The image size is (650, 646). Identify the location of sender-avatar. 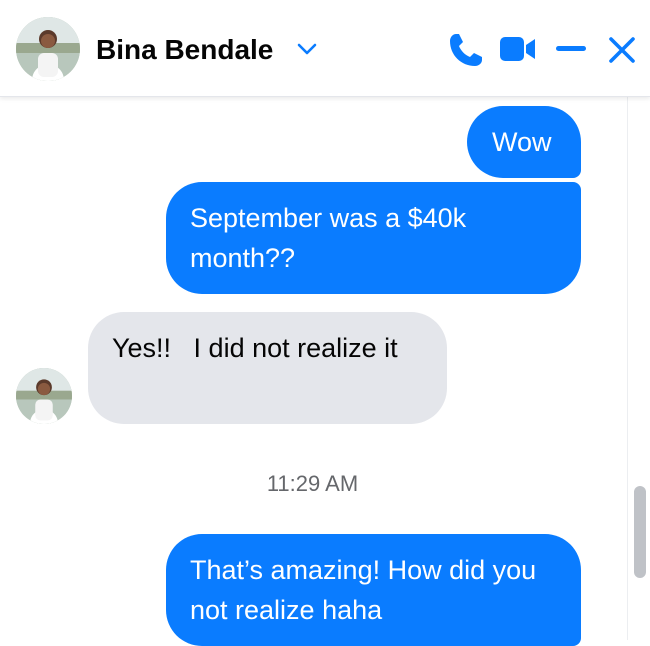
(44, 396).